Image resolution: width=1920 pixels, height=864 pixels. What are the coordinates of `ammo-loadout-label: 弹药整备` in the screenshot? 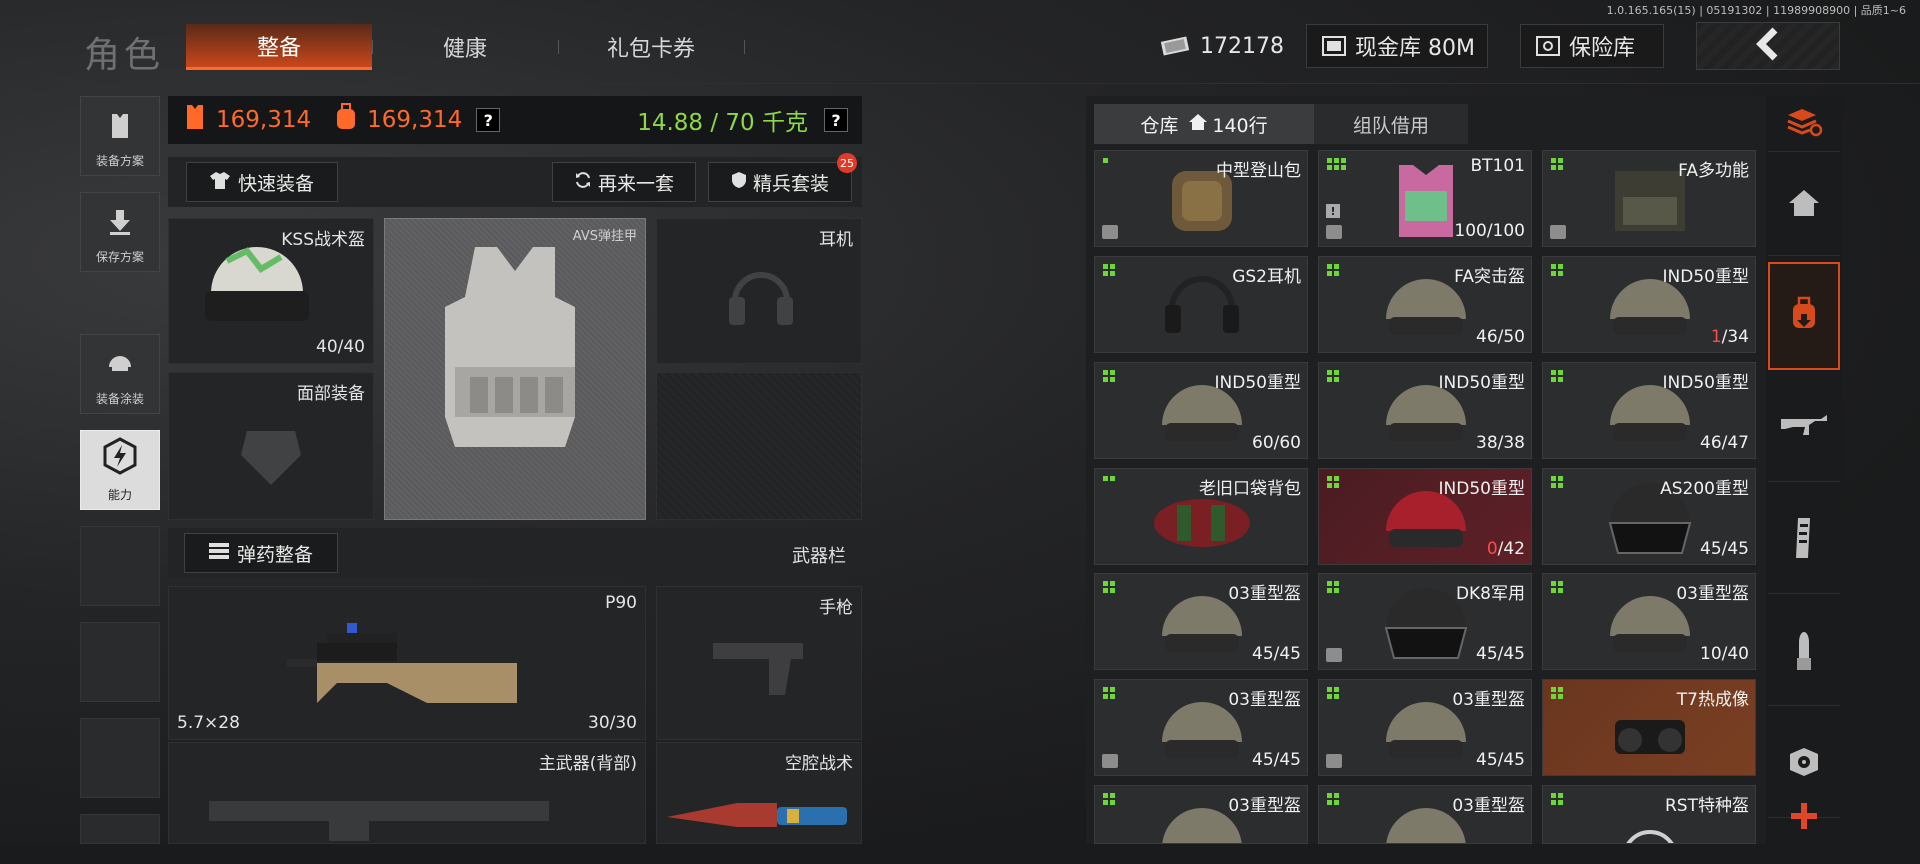 It's located at (274, 554).